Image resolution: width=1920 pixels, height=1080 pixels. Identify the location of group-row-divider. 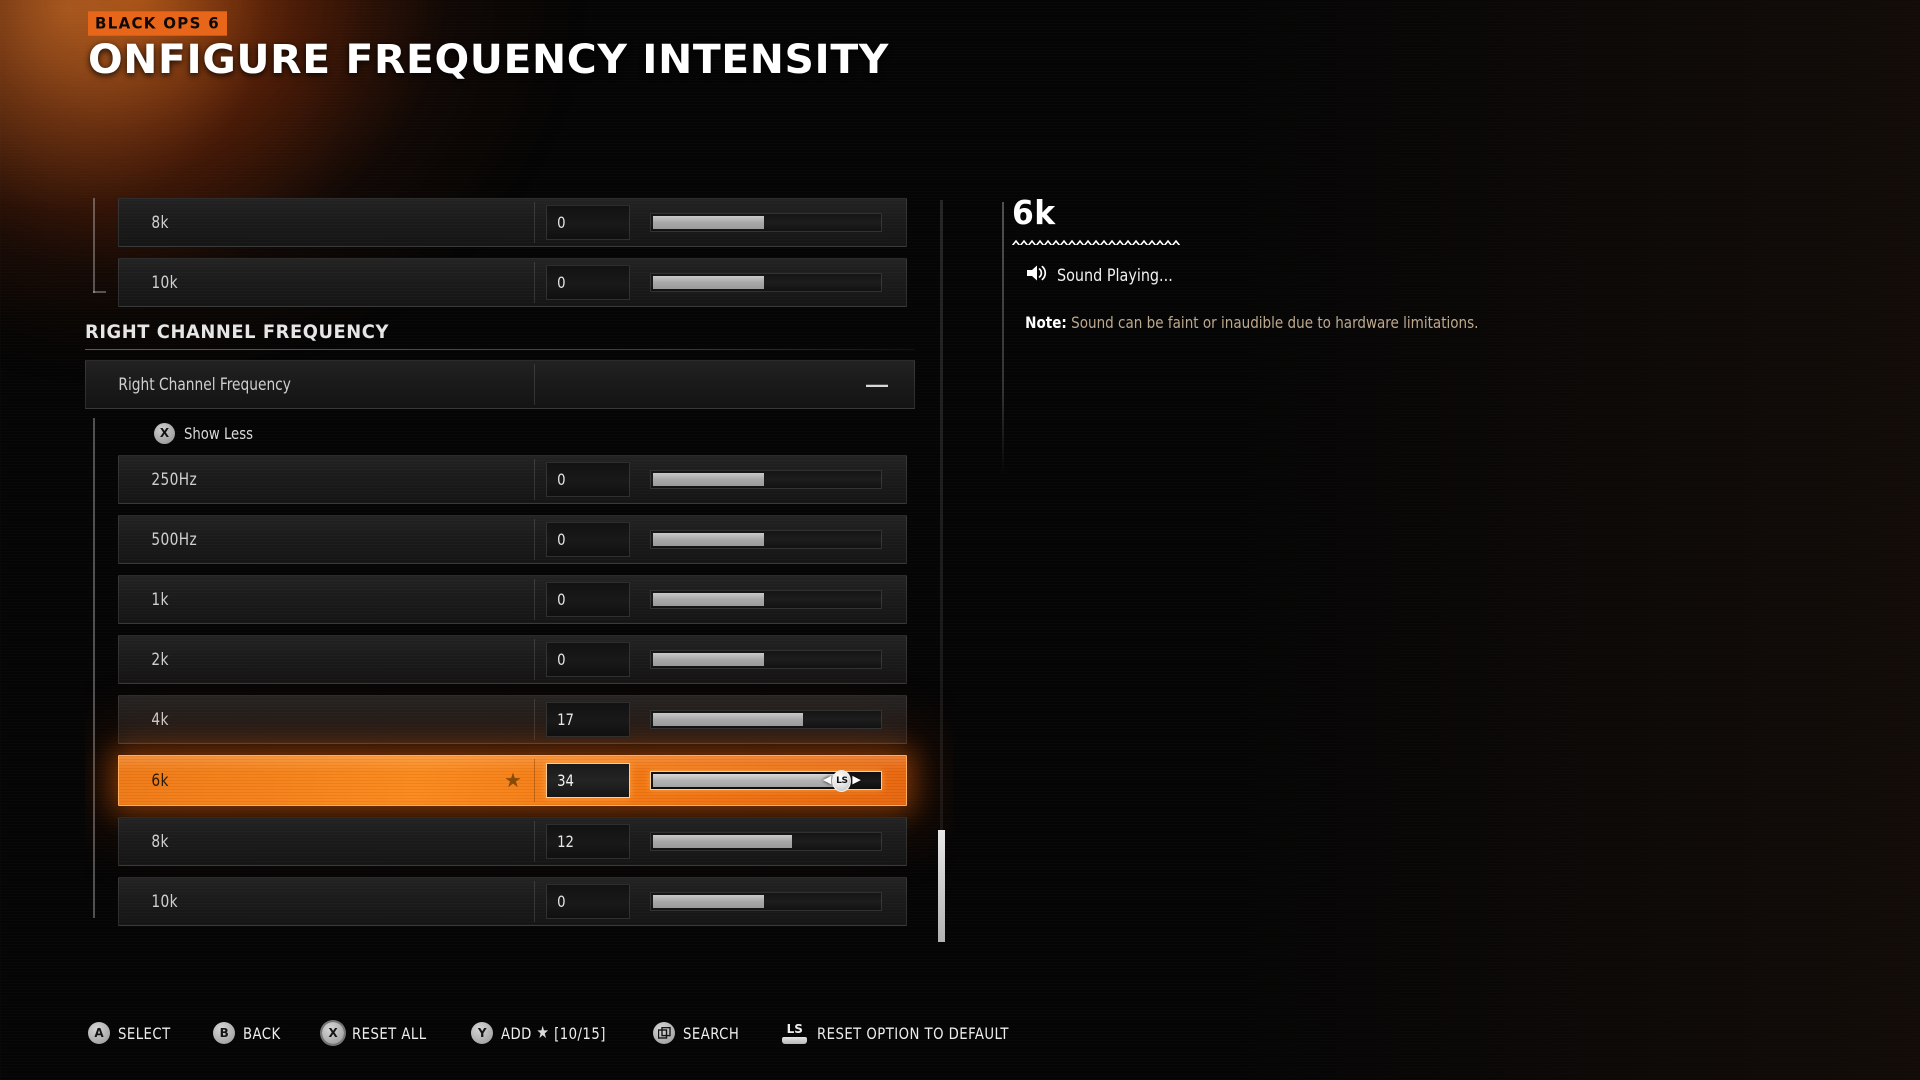
(534, 384).